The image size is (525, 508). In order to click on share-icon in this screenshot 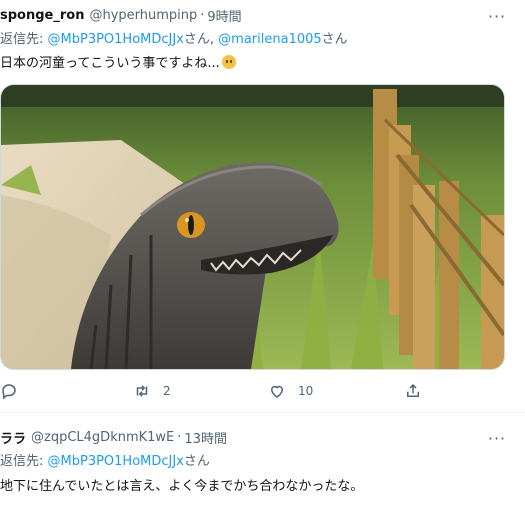, I will do `click(413, 390)`.